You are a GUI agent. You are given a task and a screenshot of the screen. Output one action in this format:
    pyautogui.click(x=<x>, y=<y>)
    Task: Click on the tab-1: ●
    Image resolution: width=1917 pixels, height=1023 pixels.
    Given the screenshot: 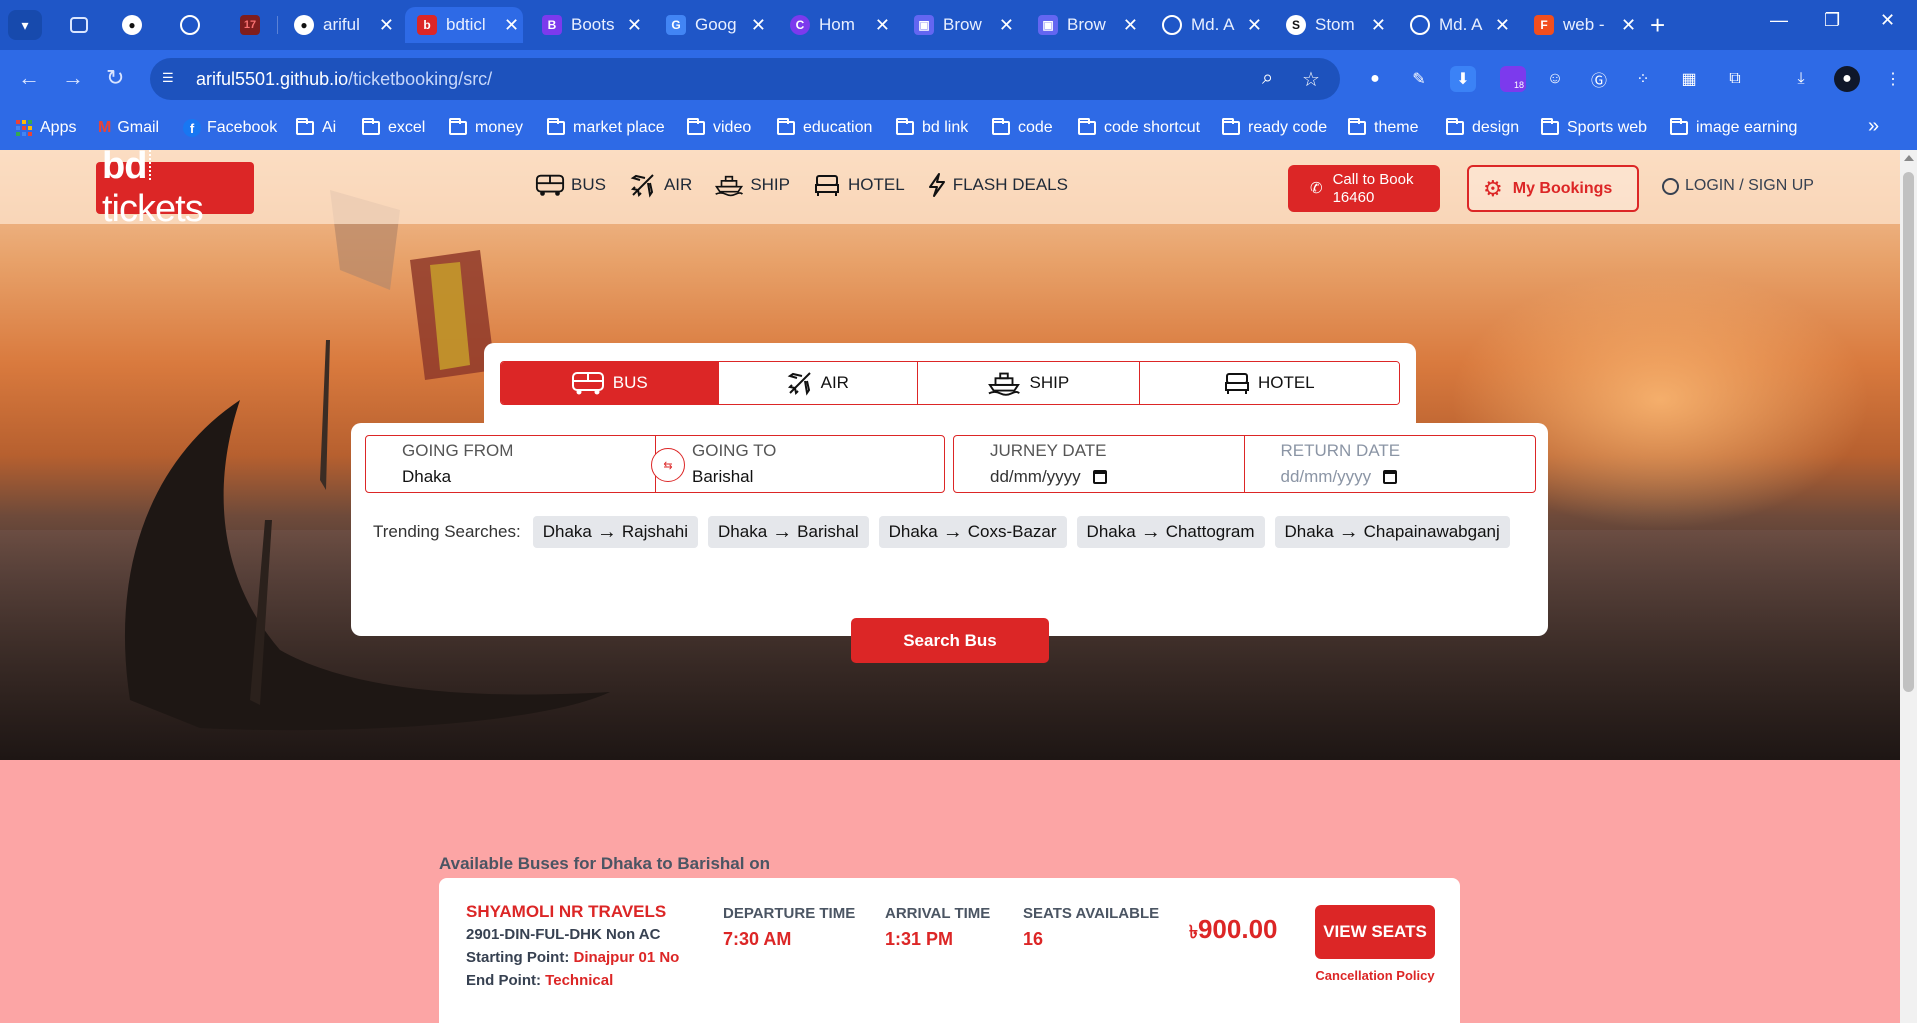 What is the action you would take?
    pyautogui.click(x=130, y=25)
    